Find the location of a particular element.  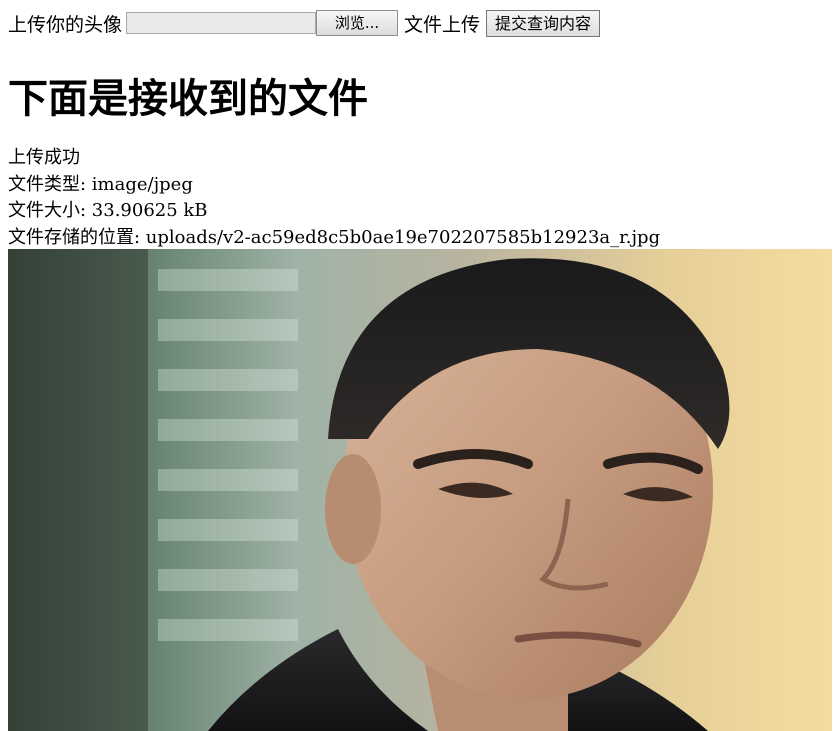

file-size-line: 文件大小: 33.90625 kB is located at coordinates (108, 210).